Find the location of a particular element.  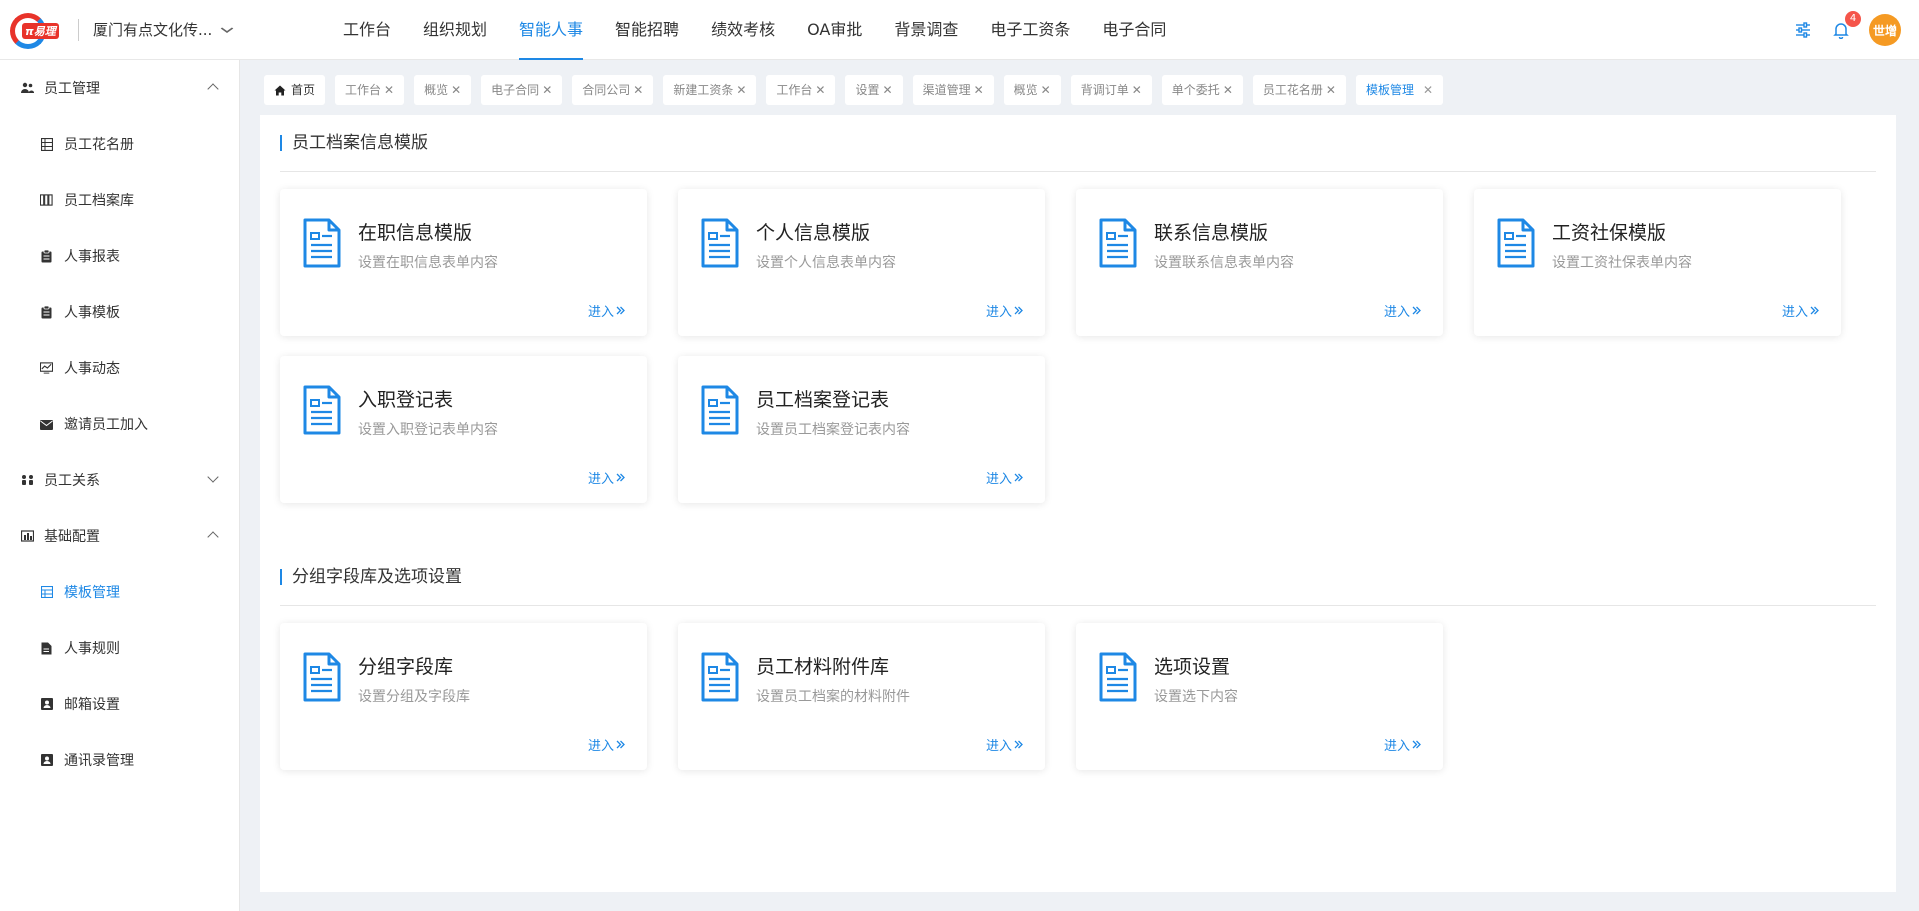

grid-icon is located at coordinates (46, 592).